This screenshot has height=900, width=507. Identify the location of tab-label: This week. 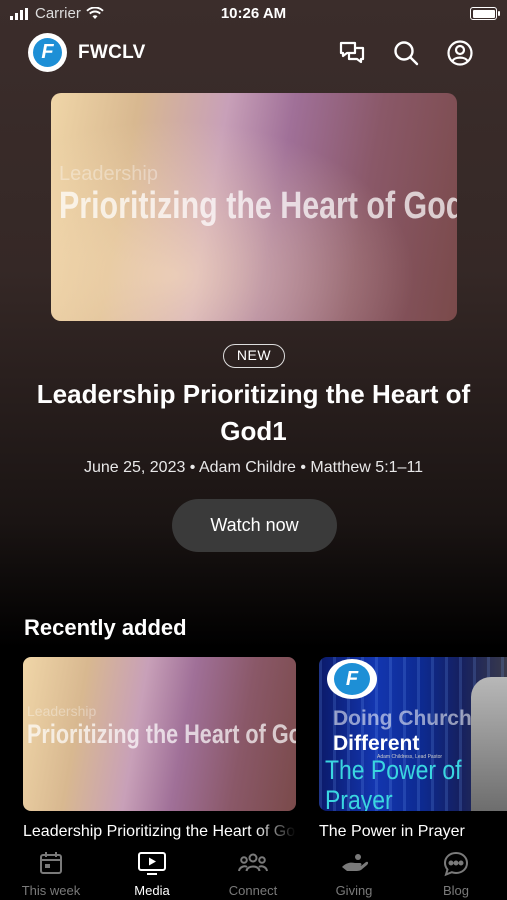
(51, 890).